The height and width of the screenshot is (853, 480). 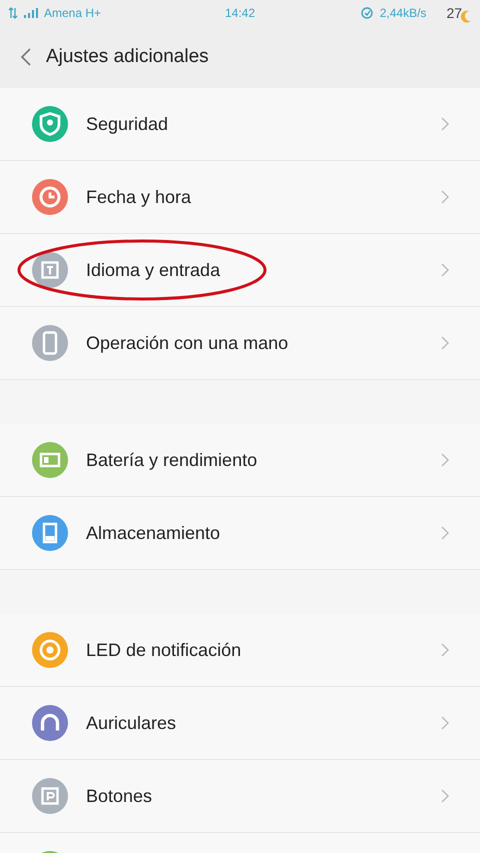 What do you see at coordinates (154, 270) in the screenshot?
I see `item-label: Idioma y entrada` at bounding box center [154, 270].